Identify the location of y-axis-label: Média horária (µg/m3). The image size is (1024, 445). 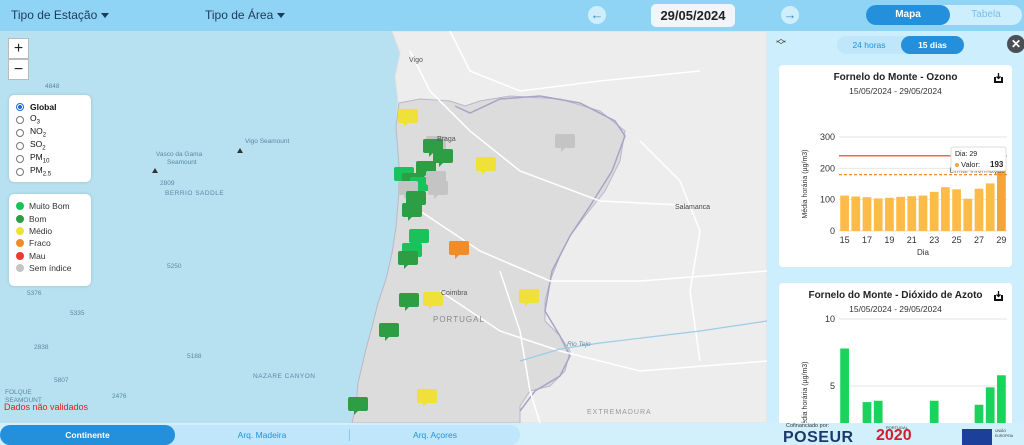
(805, 392).